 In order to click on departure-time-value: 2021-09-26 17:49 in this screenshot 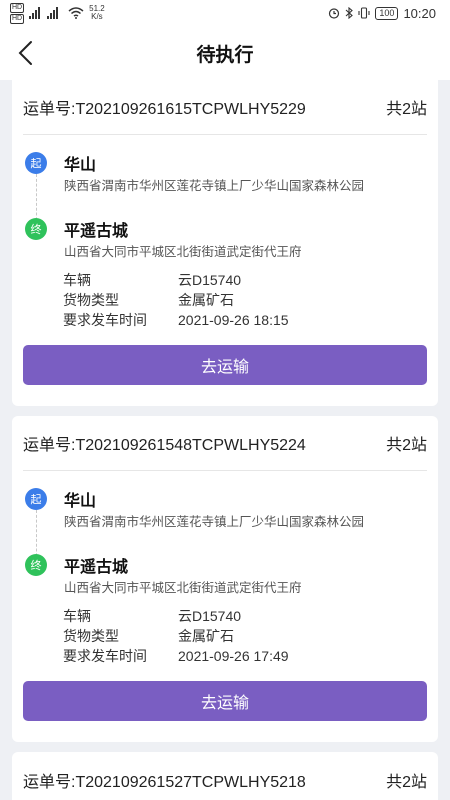, I will do `click(233, 656)`.